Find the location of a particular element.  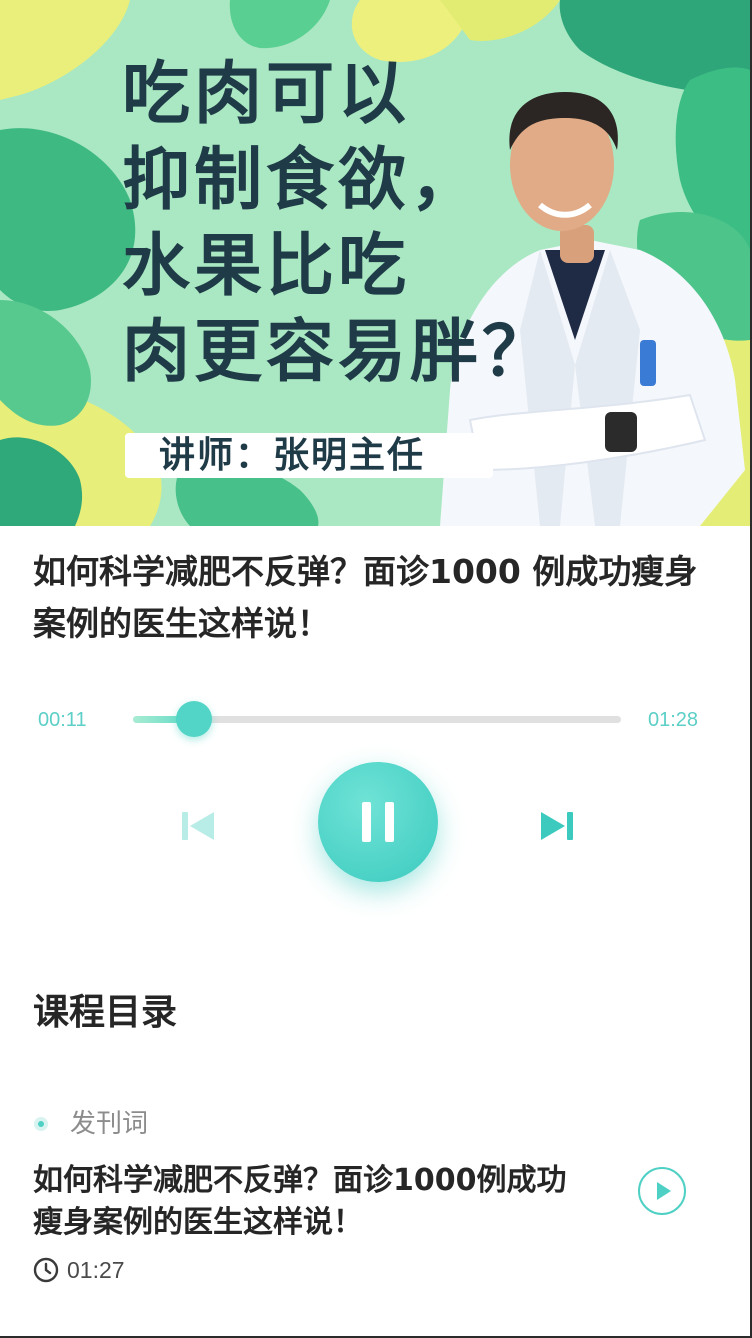

next-button is located at coordinates (557, 826).